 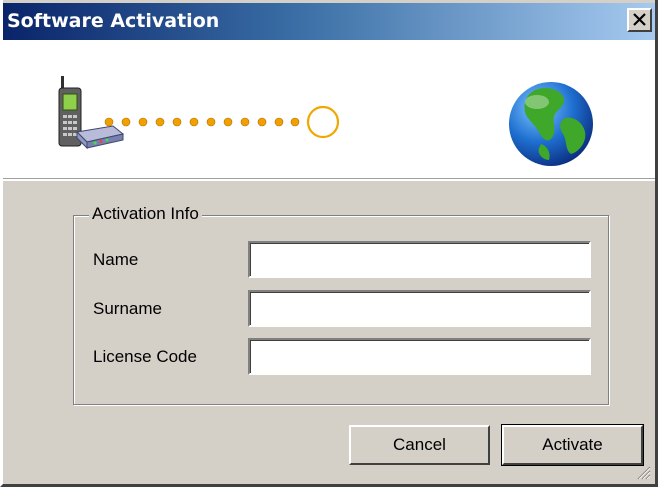 I want to click on license-code-input, so click(x=419, y=356).